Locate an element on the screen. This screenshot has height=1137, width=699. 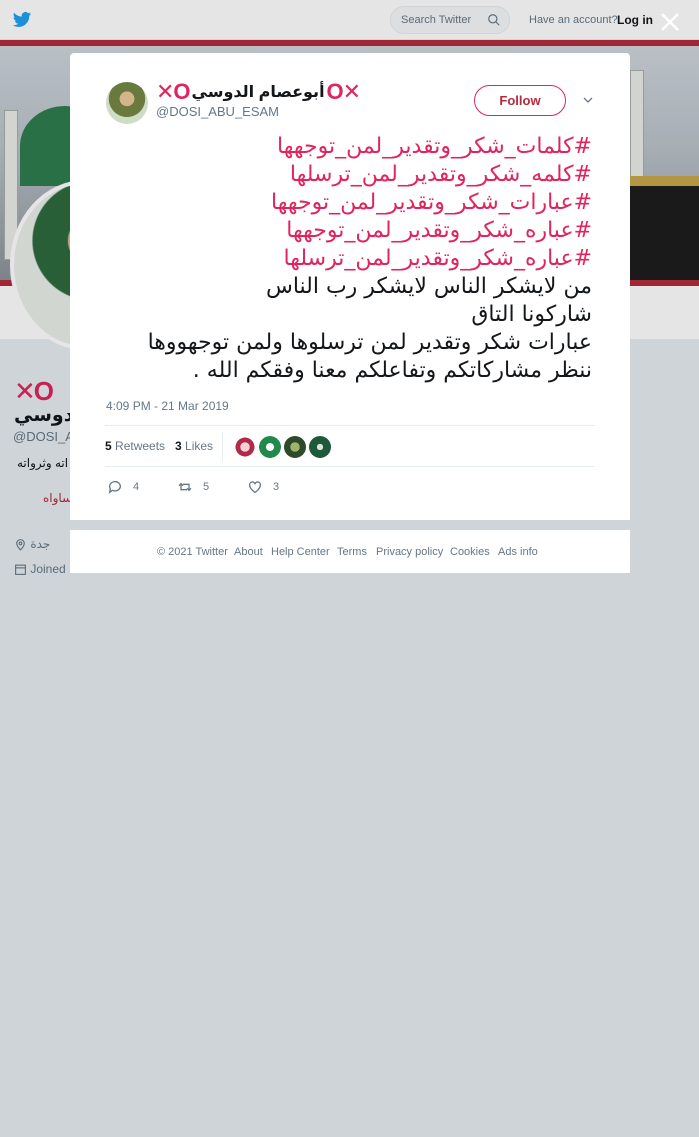
footer-link-cookies: Cookies is located at coordinates (470, 552).